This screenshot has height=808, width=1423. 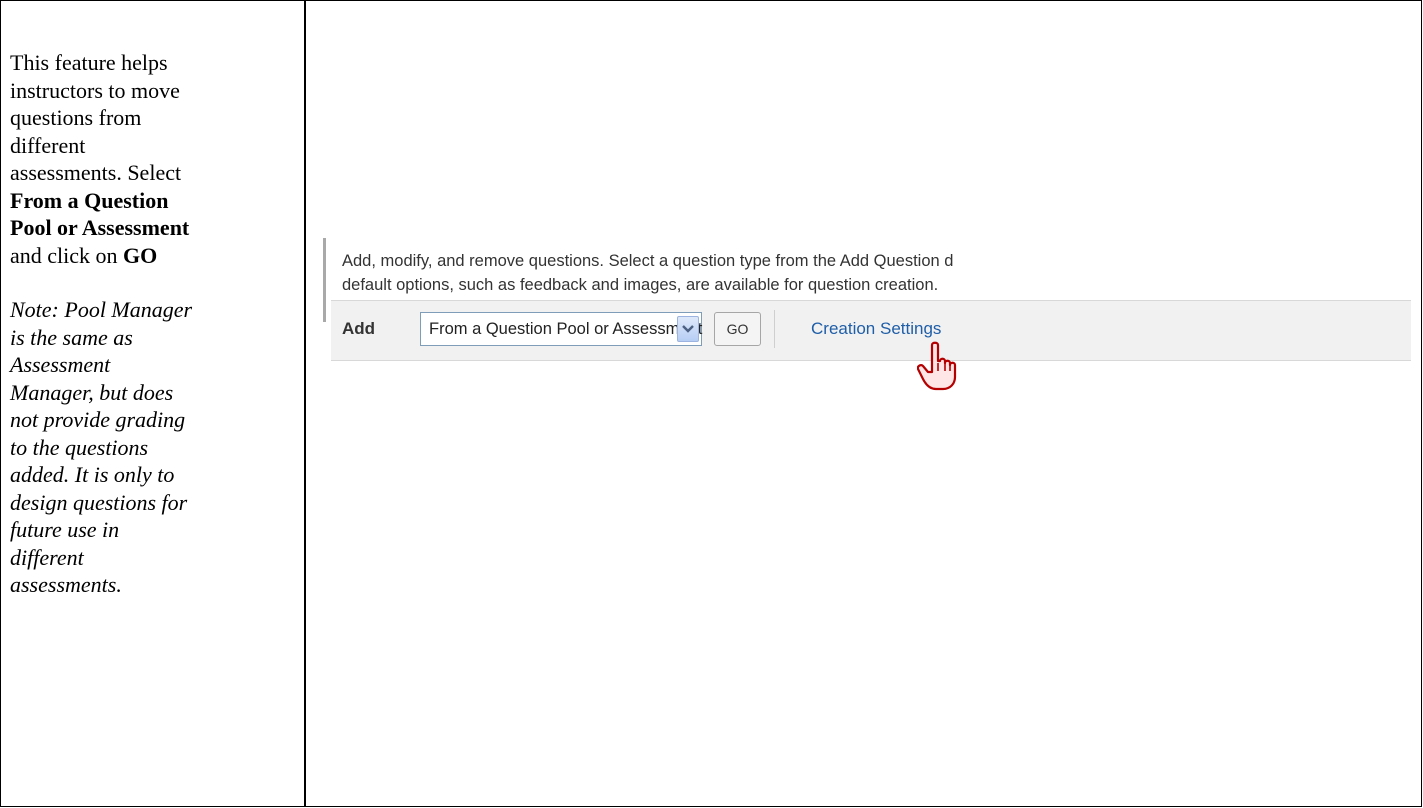 I want to click on note-line: added. It is only to, so click(x=92, y=474).